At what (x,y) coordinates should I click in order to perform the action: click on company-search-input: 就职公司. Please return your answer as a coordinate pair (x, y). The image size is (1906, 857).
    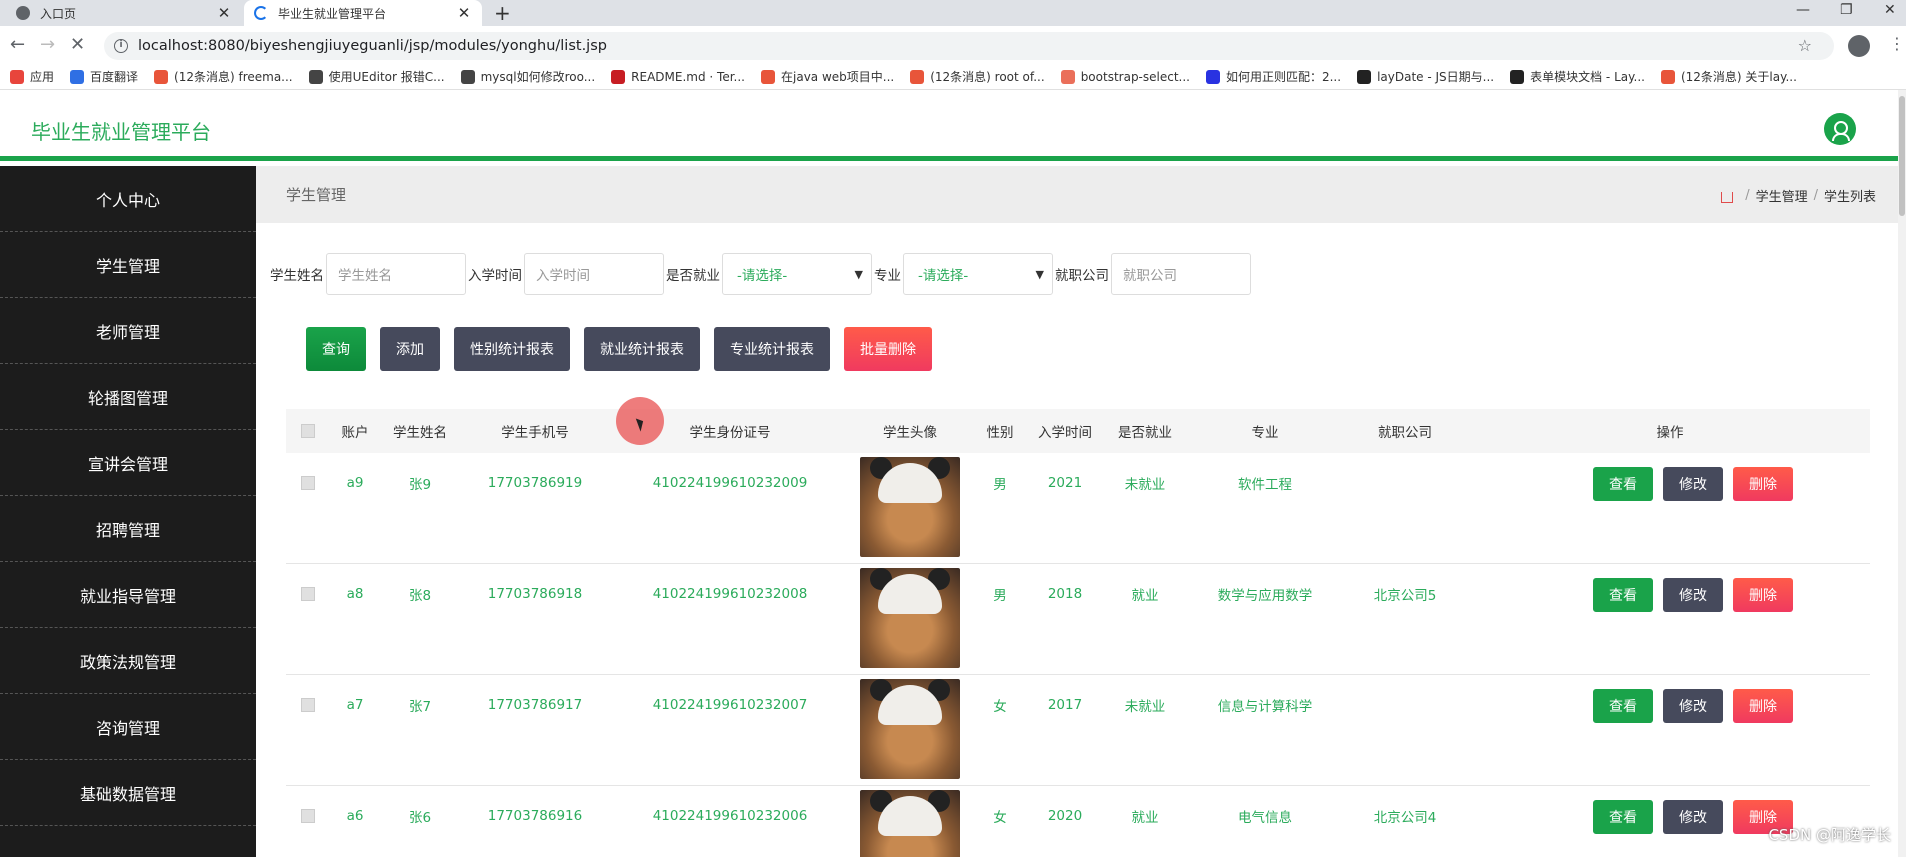
    Looking at the image, I should click on (1181, 274).